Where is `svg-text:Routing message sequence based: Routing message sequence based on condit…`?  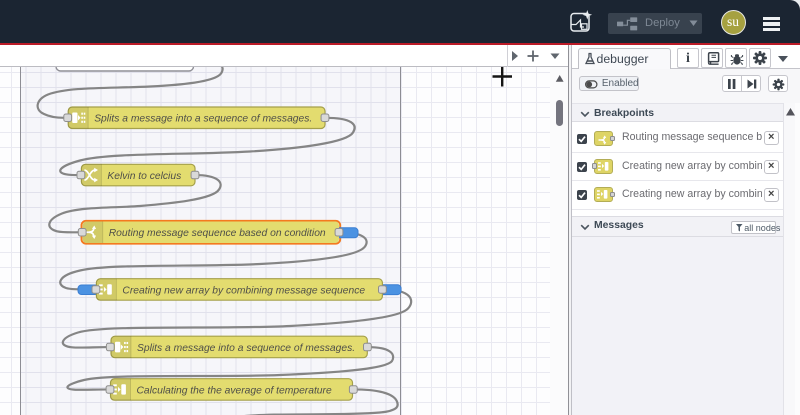 svg-text:Routing message sequence based: Routing message sequence based on condit… is located at coordinates (217, 233).